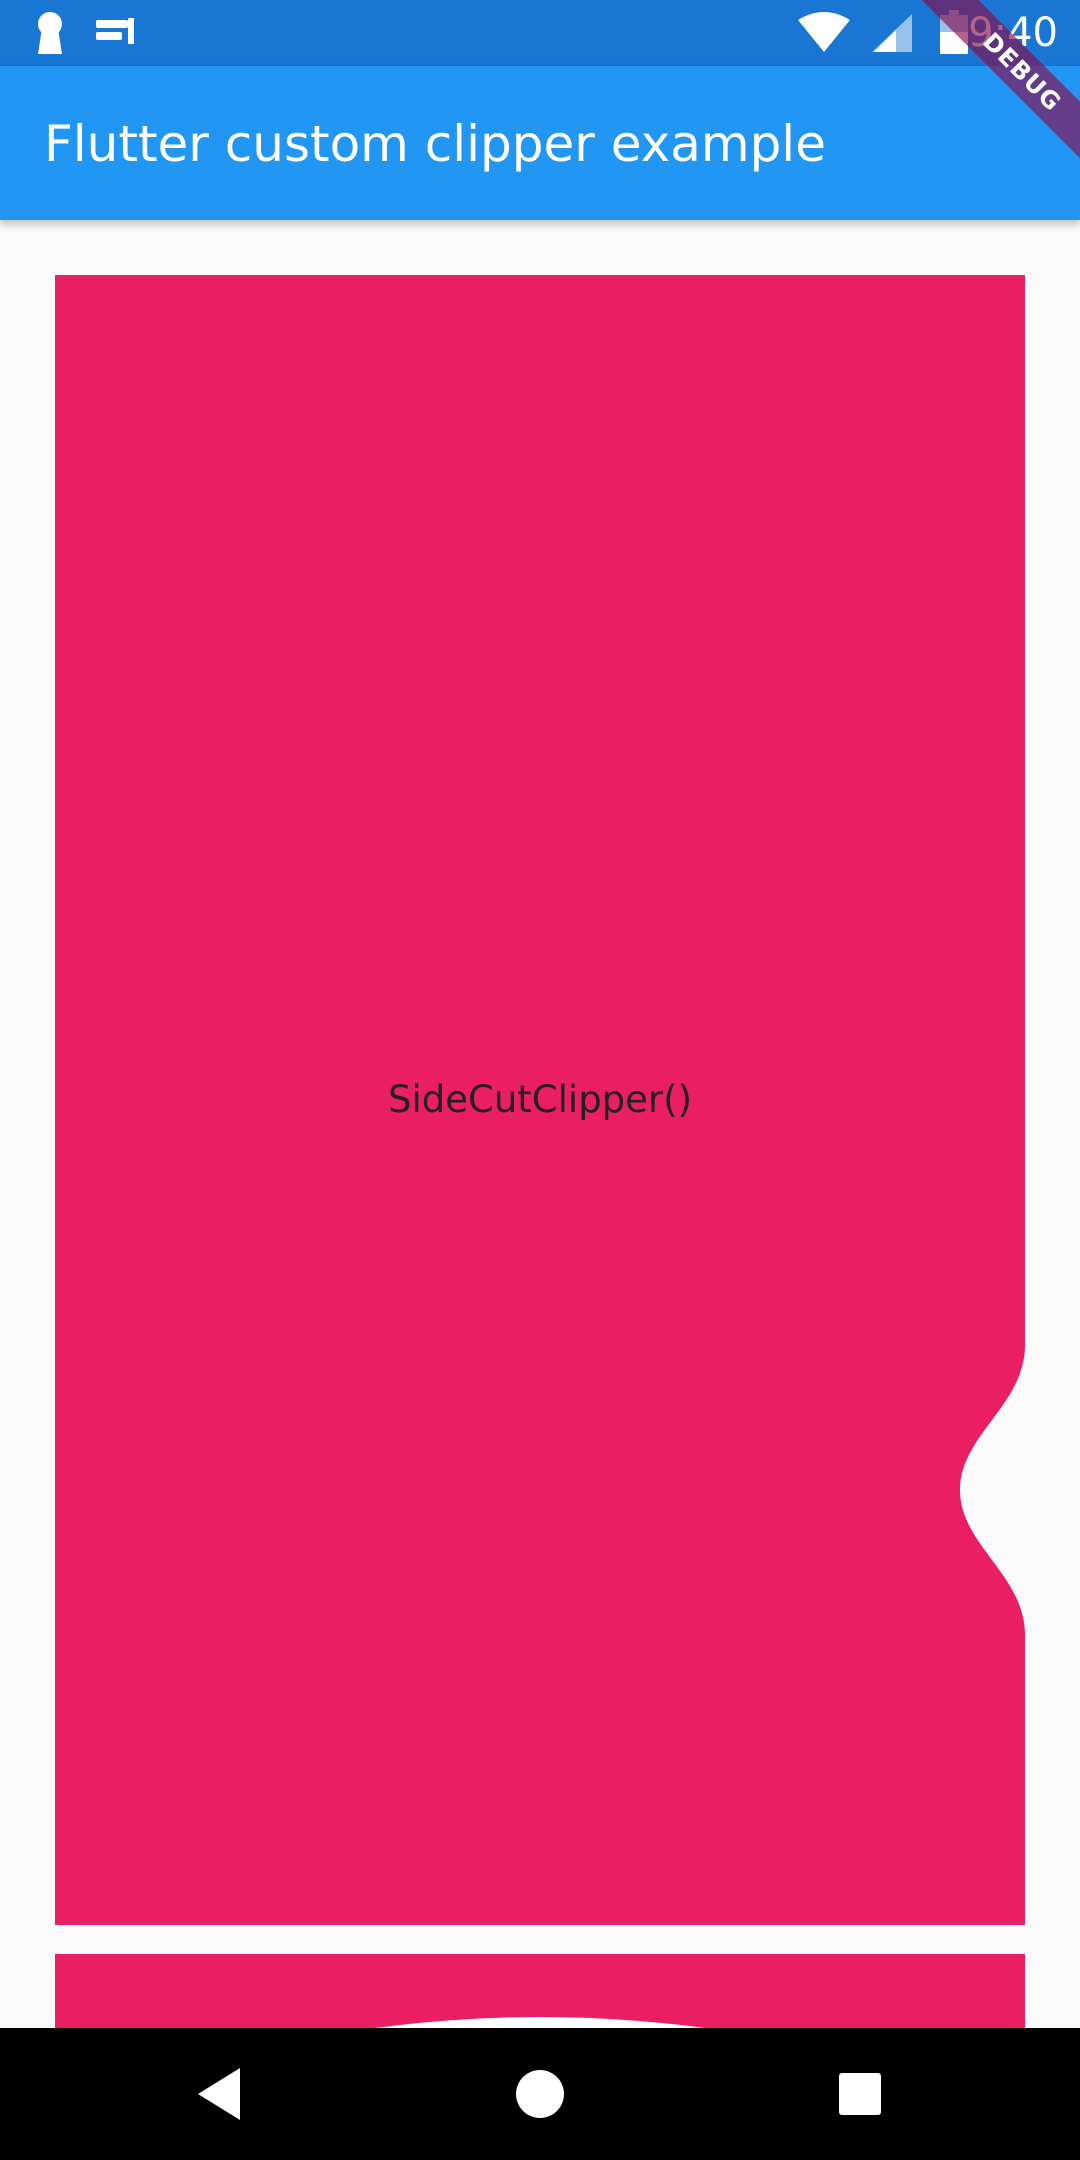 This screenshot has height=2160, width=1080. What do you see at coordinates (1013, 33) in the screenshot?
I see `status-time: 9:40` at bounding box center [1013, 33].